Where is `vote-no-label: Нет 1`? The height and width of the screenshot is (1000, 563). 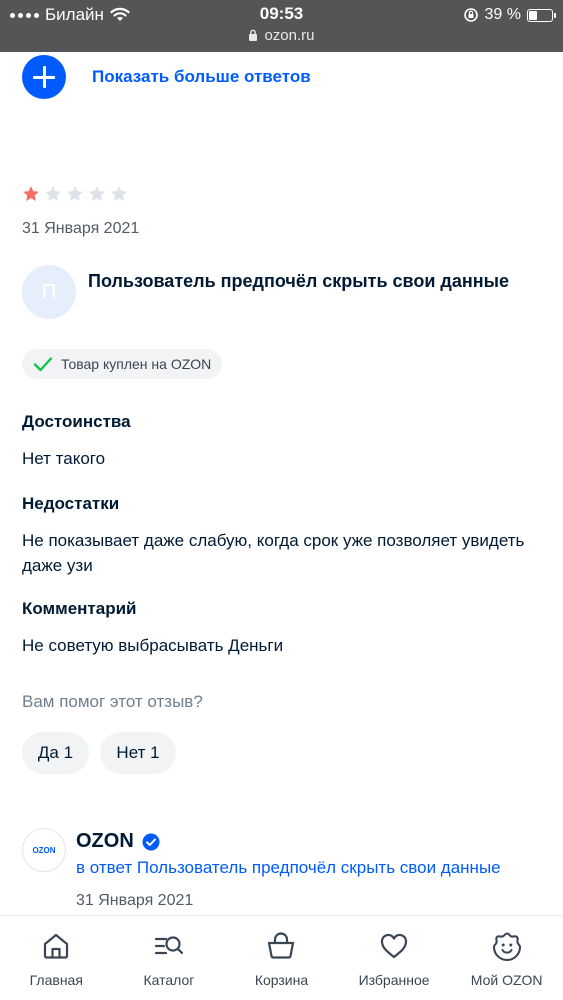
vote-no-label: Нет 1 is located at coordinates (138, 752).